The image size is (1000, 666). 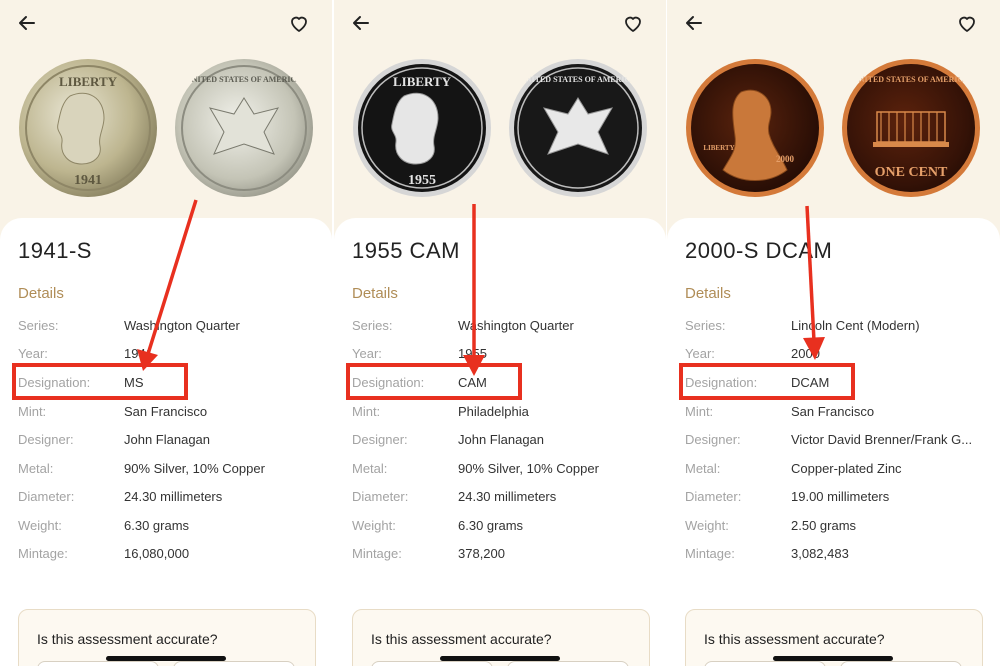 What do you see at coordinates (88, 128) in the screenshot?
I see `coin-obverse-image: LIBERTY 1941` at bounding box center [88, 128].